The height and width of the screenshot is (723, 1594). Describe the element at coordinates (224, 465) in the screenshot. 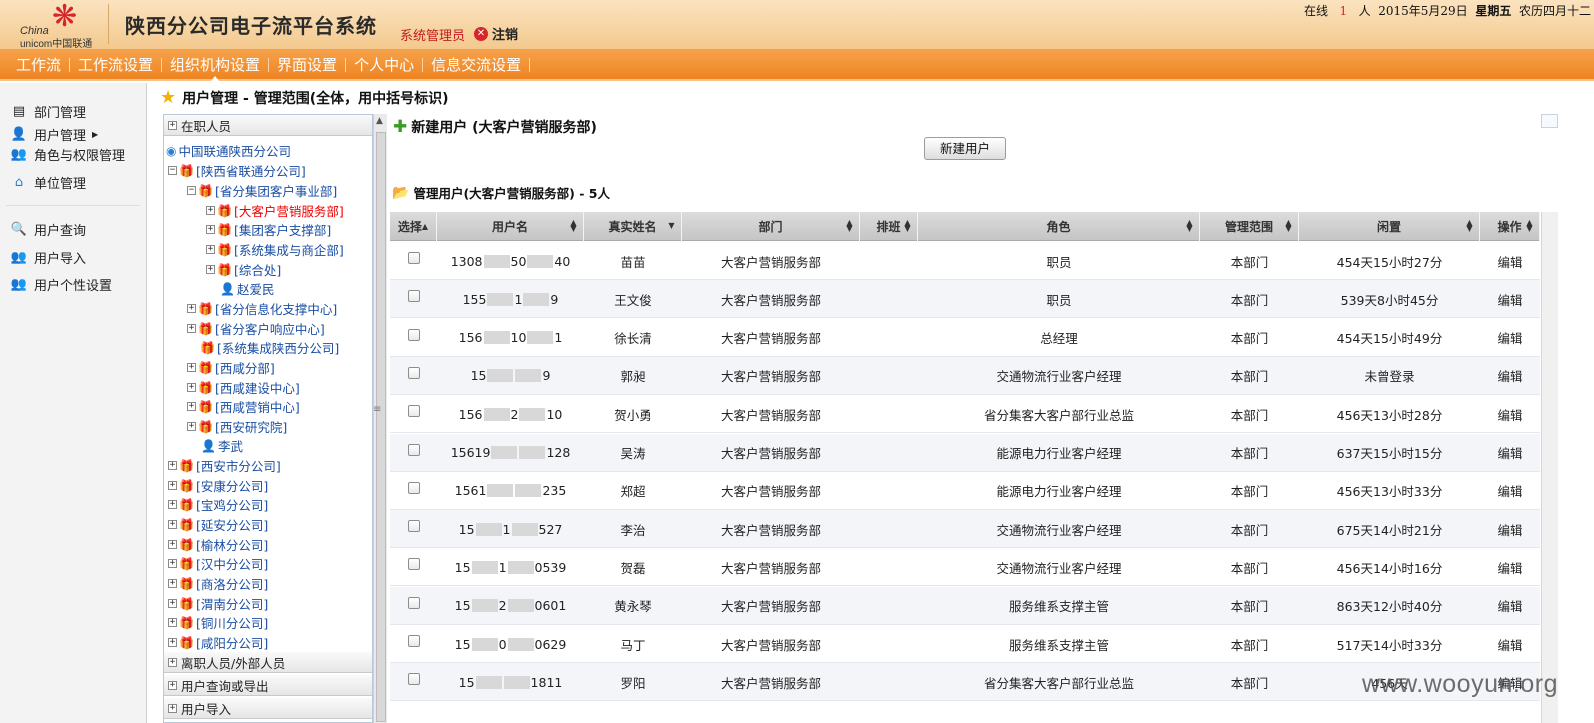

I see `tree-node: + 🎁 [西安市分公司]` at that location.